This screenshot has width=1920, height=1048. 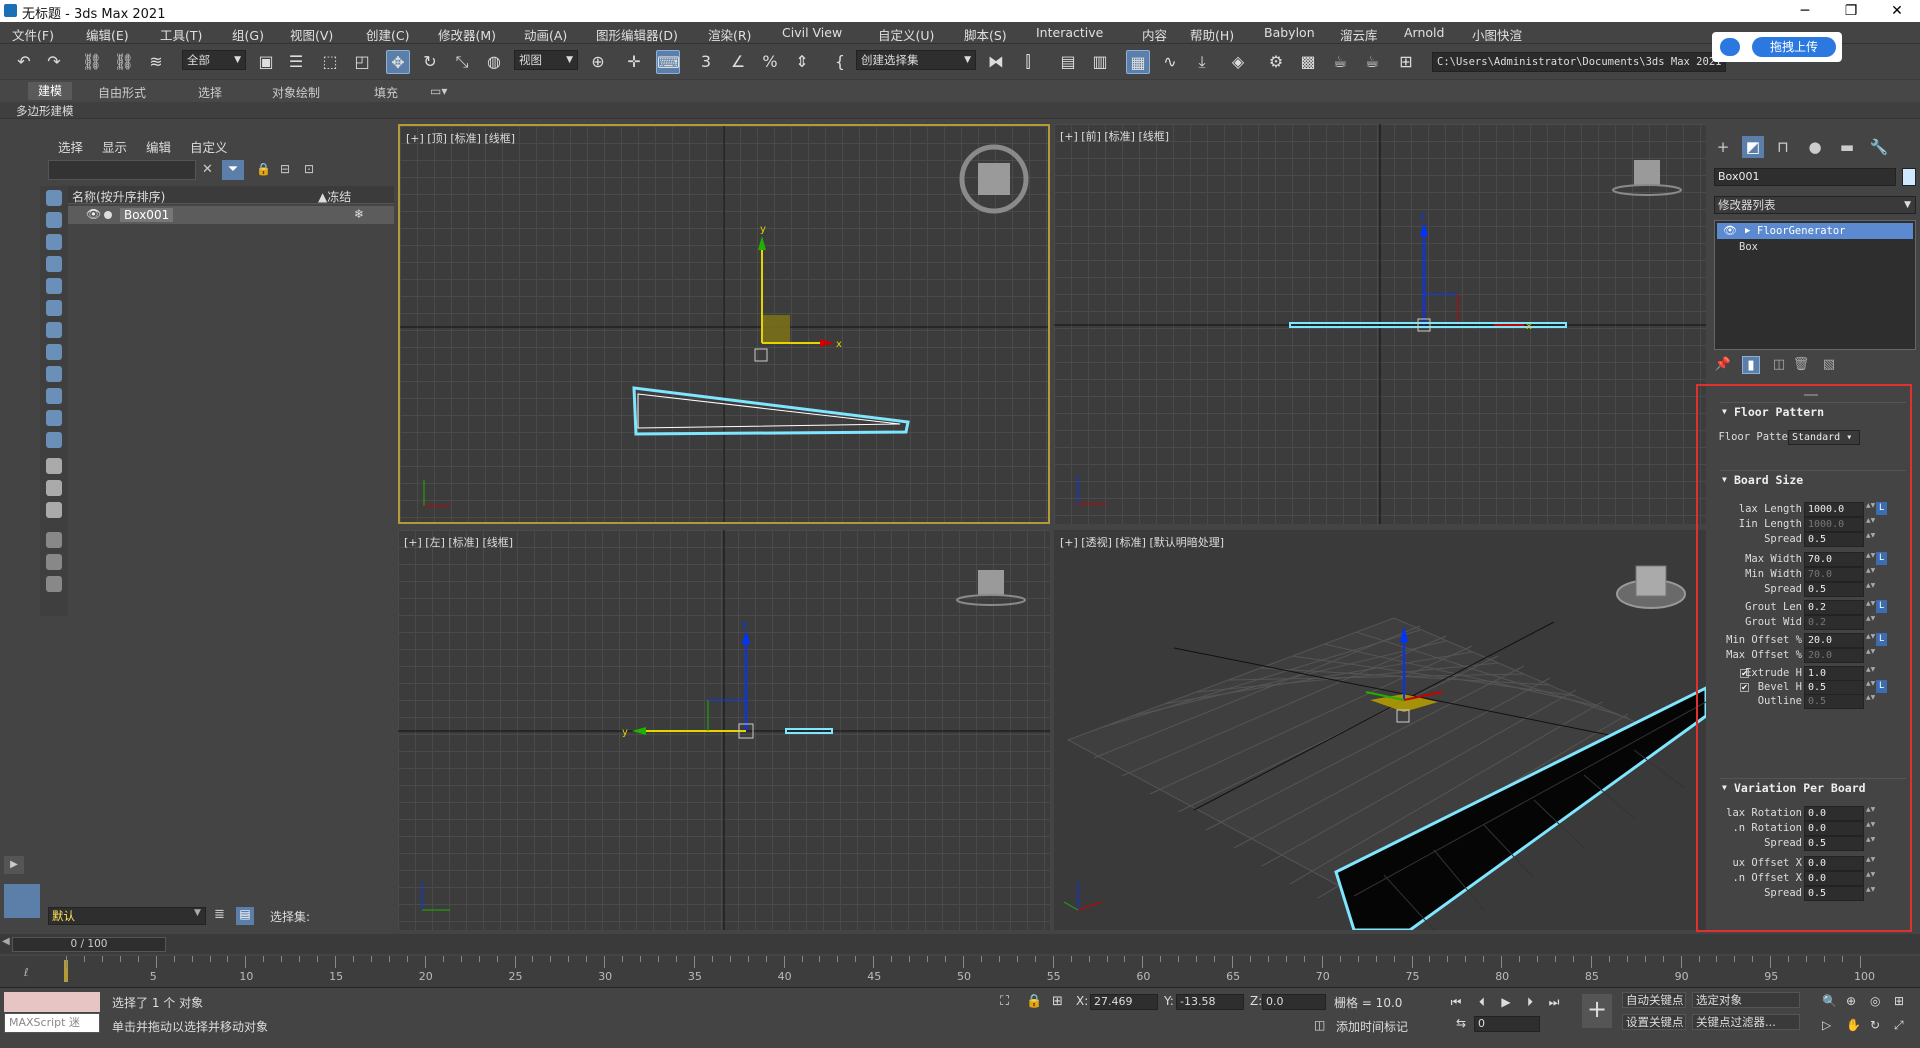 What do you see at coordinates (1202, 62) in the screenshot?
I see `schematic-view-icon: ⤓` at bounding box center [1202, 62].